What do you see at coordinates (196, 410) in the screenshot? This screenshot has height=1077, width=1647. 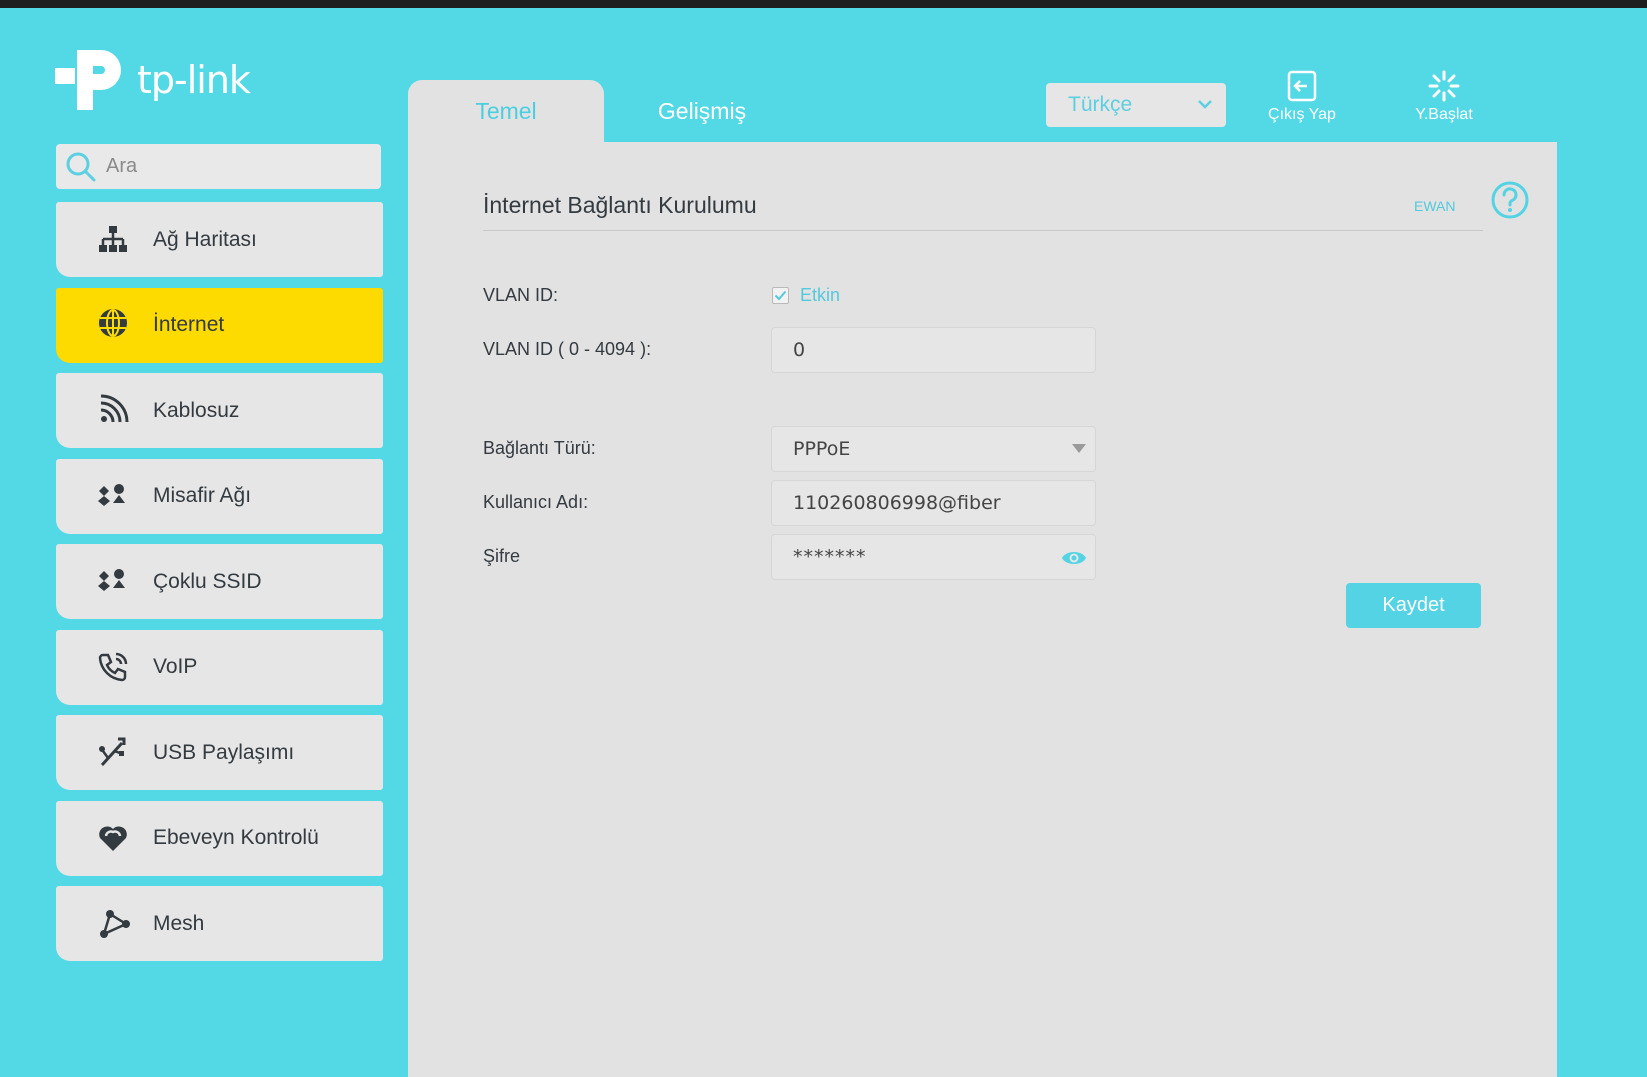 I see `sidebar-item-label: Kablosuz` at bounding box center [196, 410].